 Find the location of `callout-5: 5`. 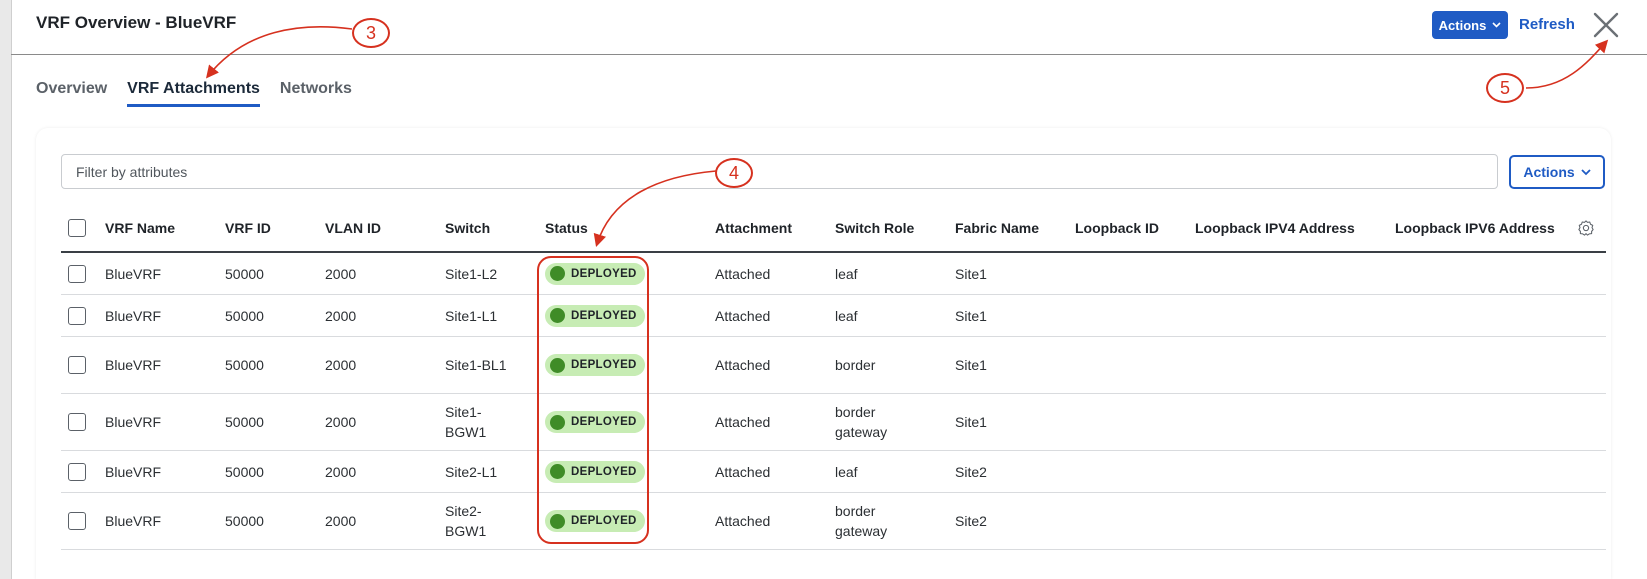

callout-5: 5 is located at coordinates (1505, 88).